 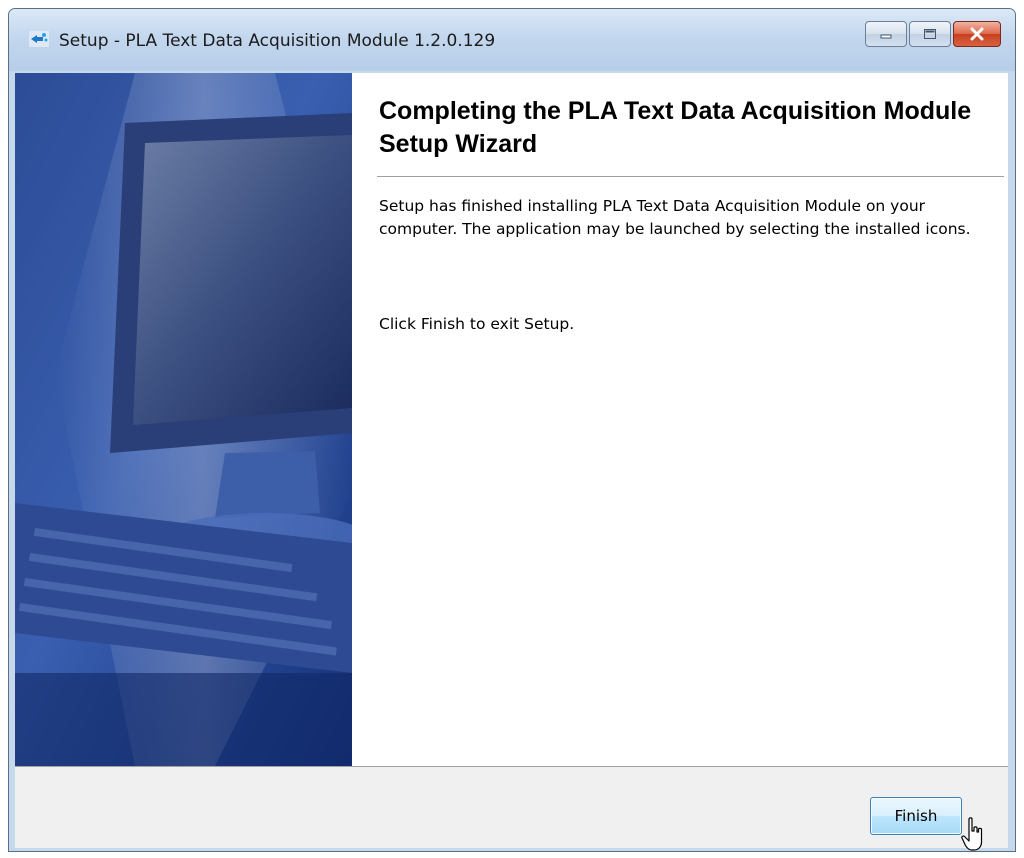 I want to click on maximize-icon, so click(x=930, y=34).